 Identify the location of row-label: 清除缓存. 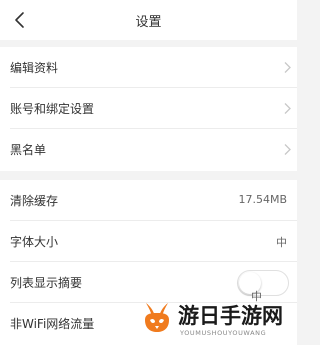
(34, 201).